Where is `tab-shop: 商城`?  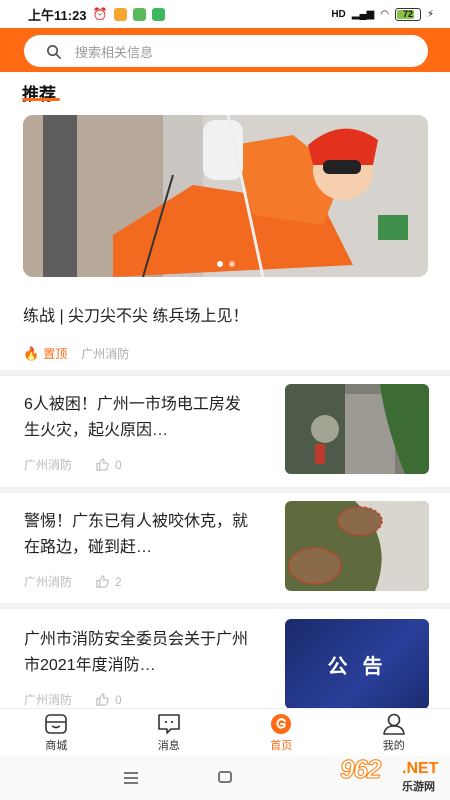
tab-shop: 商城 is located at coordinates (56, 732).